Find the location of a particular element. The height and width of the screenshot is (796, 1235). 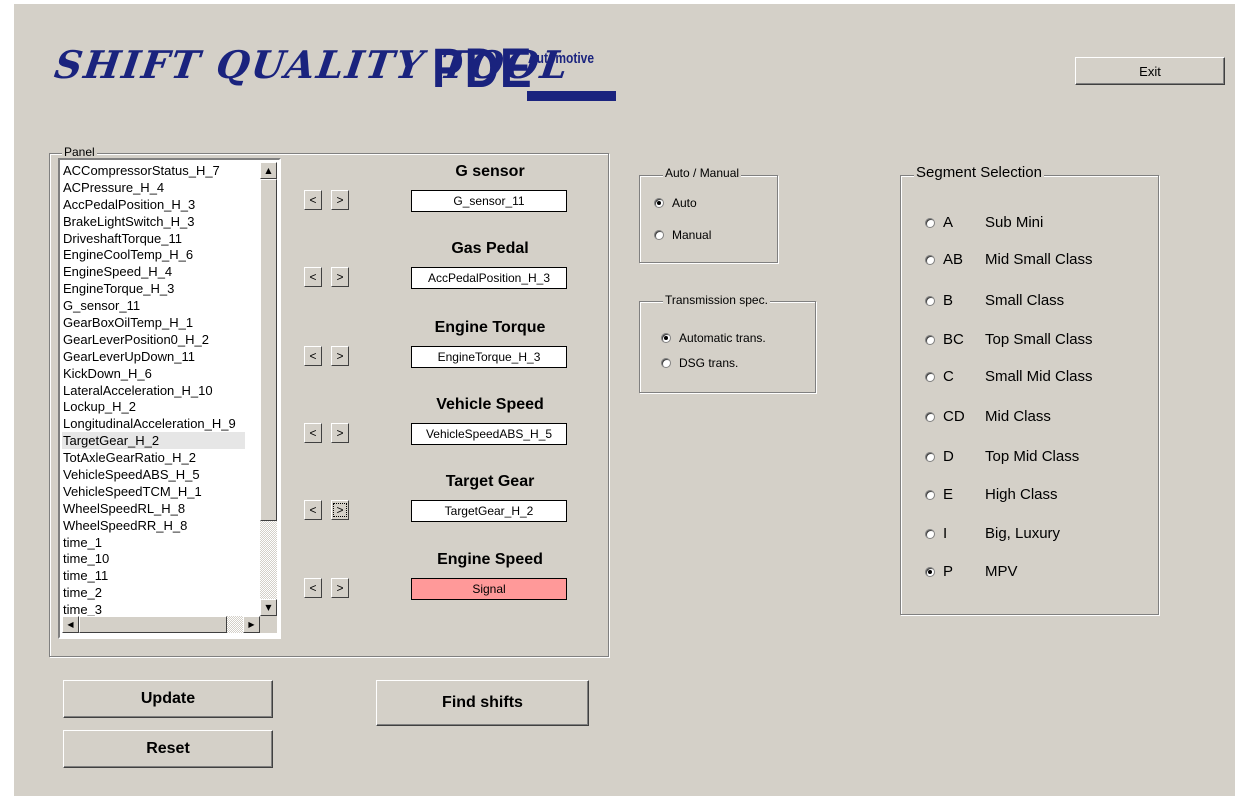

vehicle-speed-signal-field: VehicleSpeedABS_H_5 is located at coordinates (489, 434).